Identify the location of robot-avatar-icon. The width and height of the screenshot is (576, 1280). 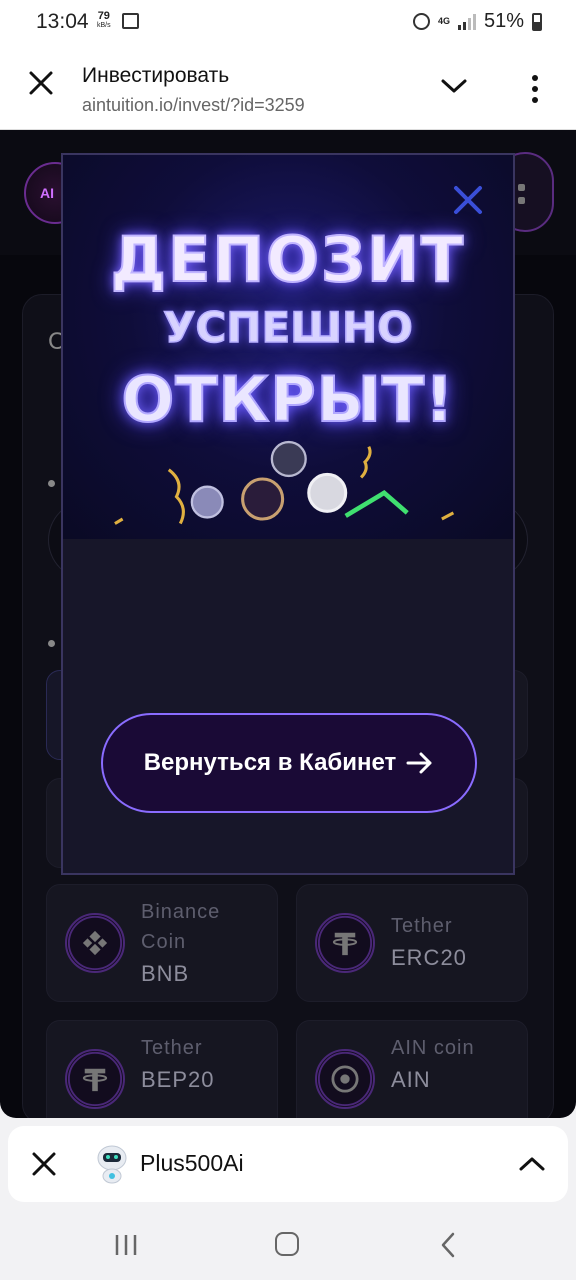
(112, 1164).